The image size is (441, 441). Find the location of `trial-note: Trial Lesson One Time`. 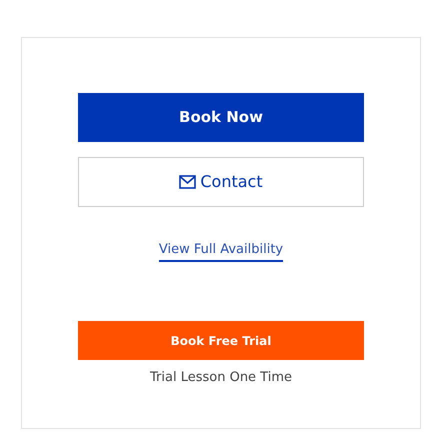

trial-note: Trial Lesson One Time is located at coordinates (221, 378).